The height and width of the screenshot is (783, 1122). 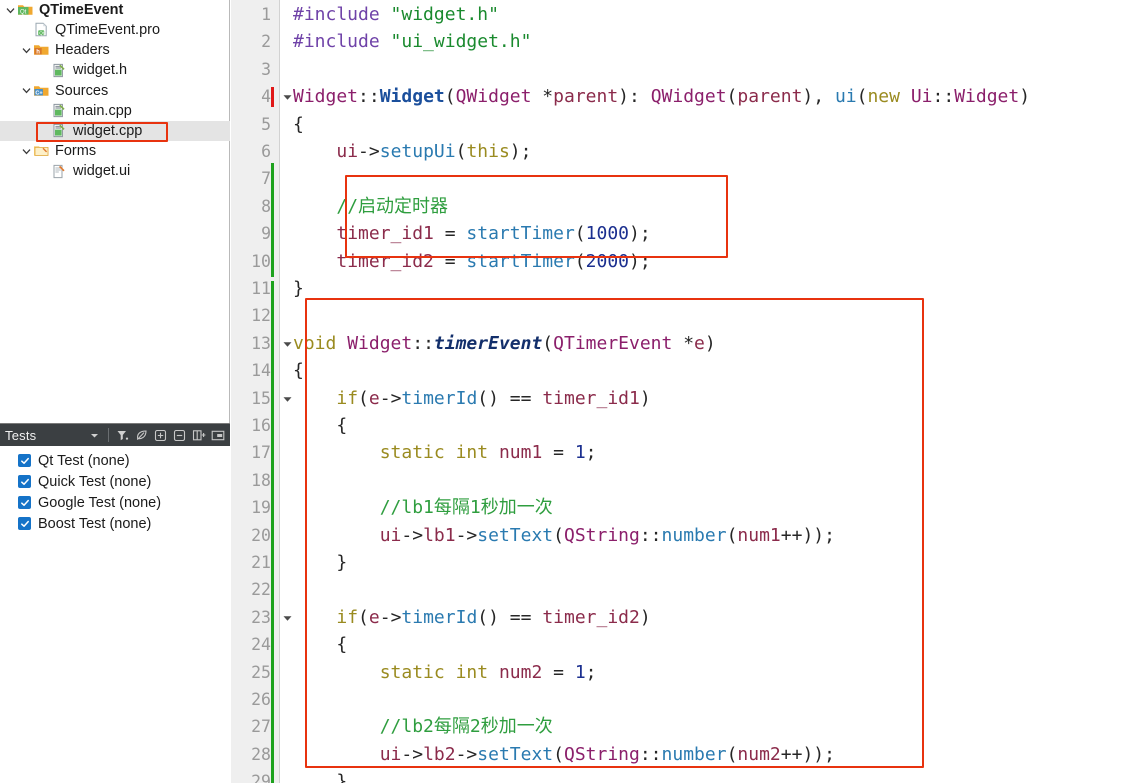 I want to click on line-number: 4, so click(x=266, y=97).